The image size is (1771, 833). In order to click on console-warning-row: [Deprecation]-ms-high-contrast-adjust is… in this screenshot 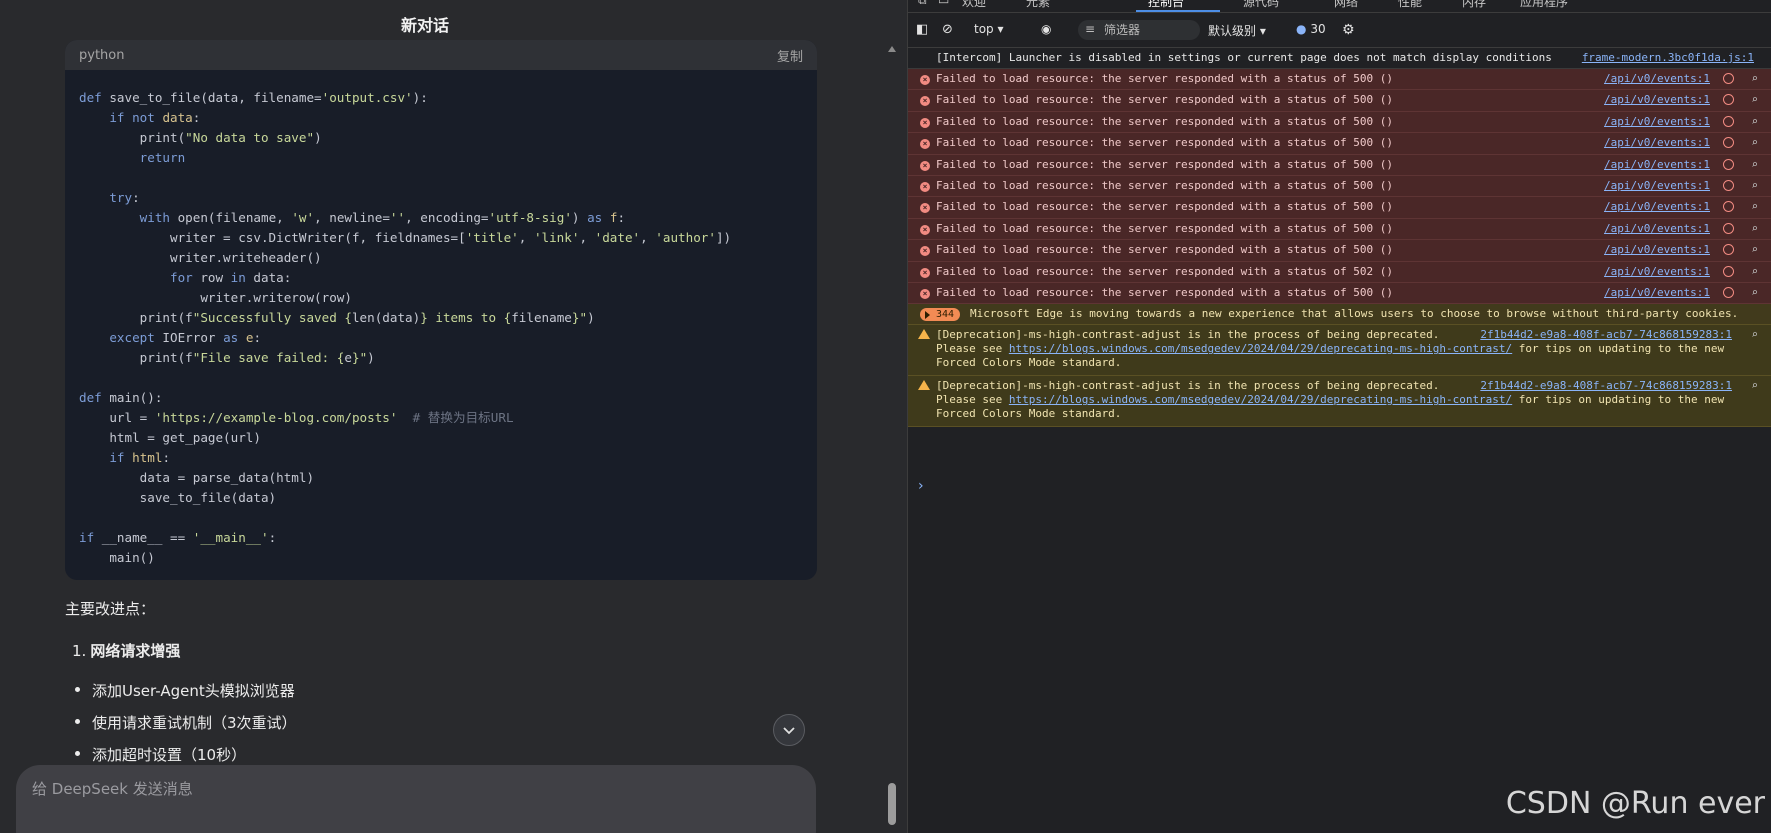, I will do `click(1339, 402)`.